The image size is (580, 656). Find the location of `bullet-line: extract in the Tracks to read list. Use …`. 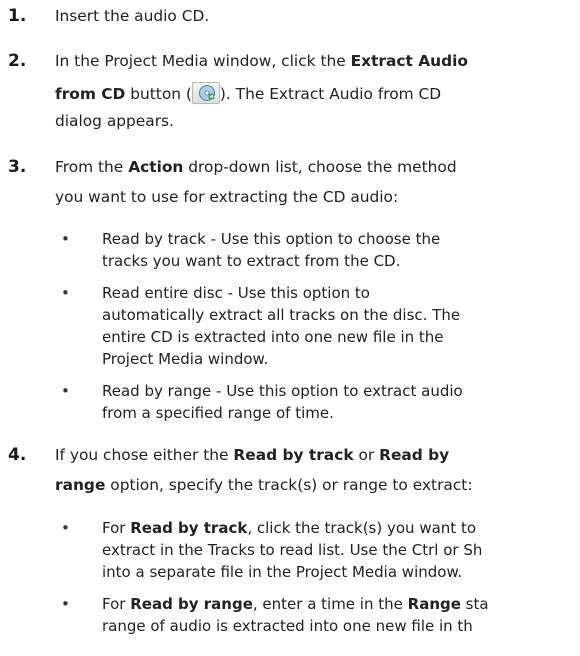

bullet-line: extract in the Tracks to read list. Use … is located at coordinates (292, 550).